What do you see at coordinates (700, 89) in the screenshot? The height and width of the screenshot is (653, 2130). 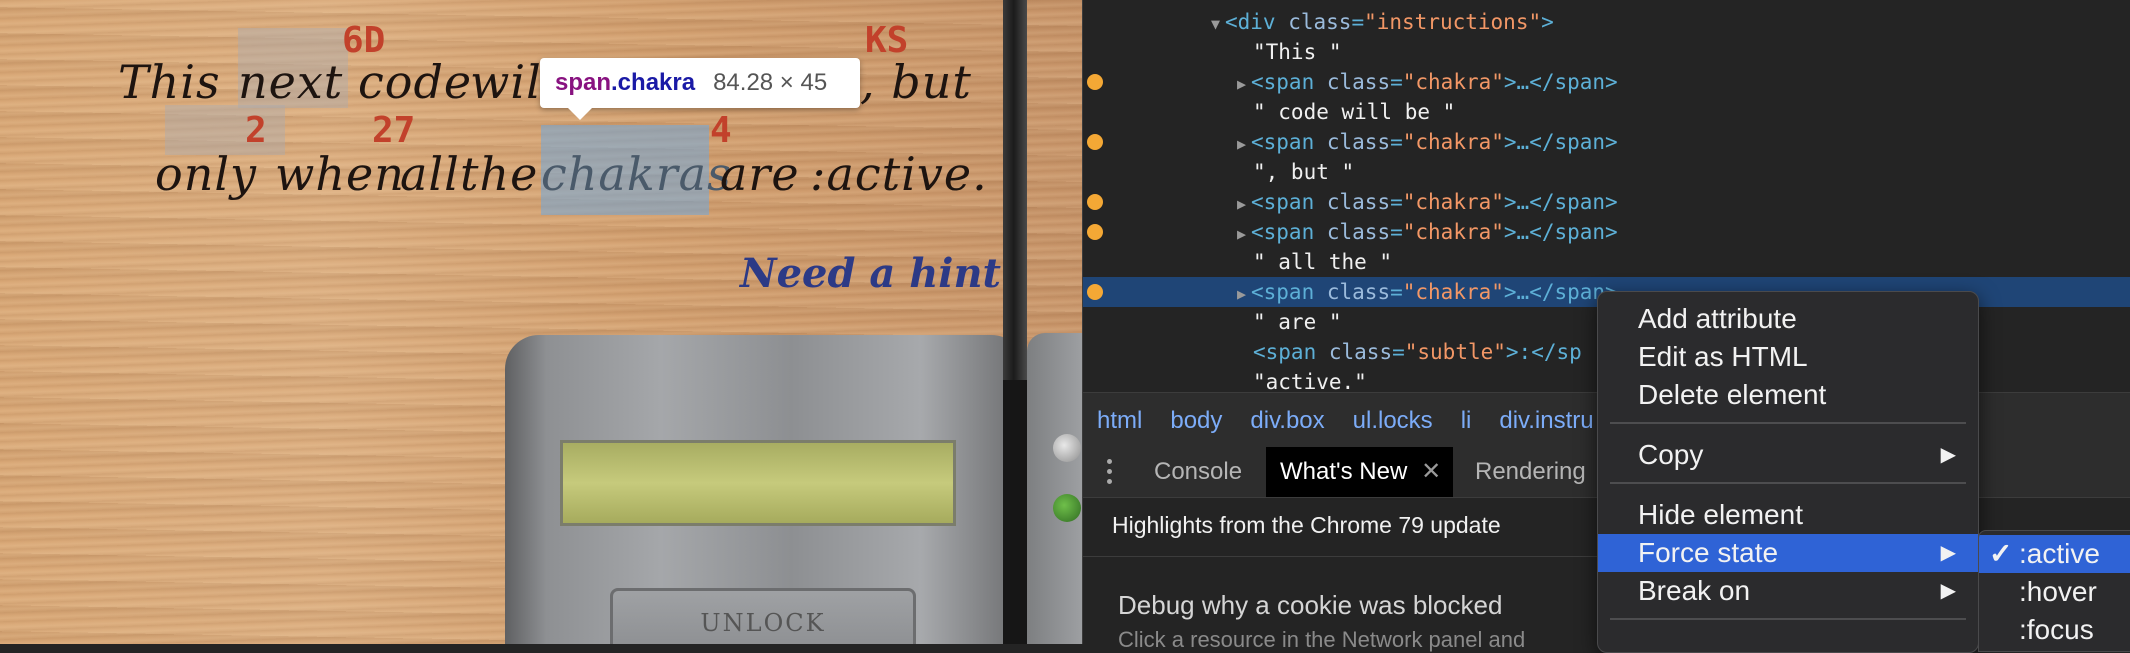 I see `inspect-tooltip: span.chakra 84.28 × 45` at bounding box center [700, 89].